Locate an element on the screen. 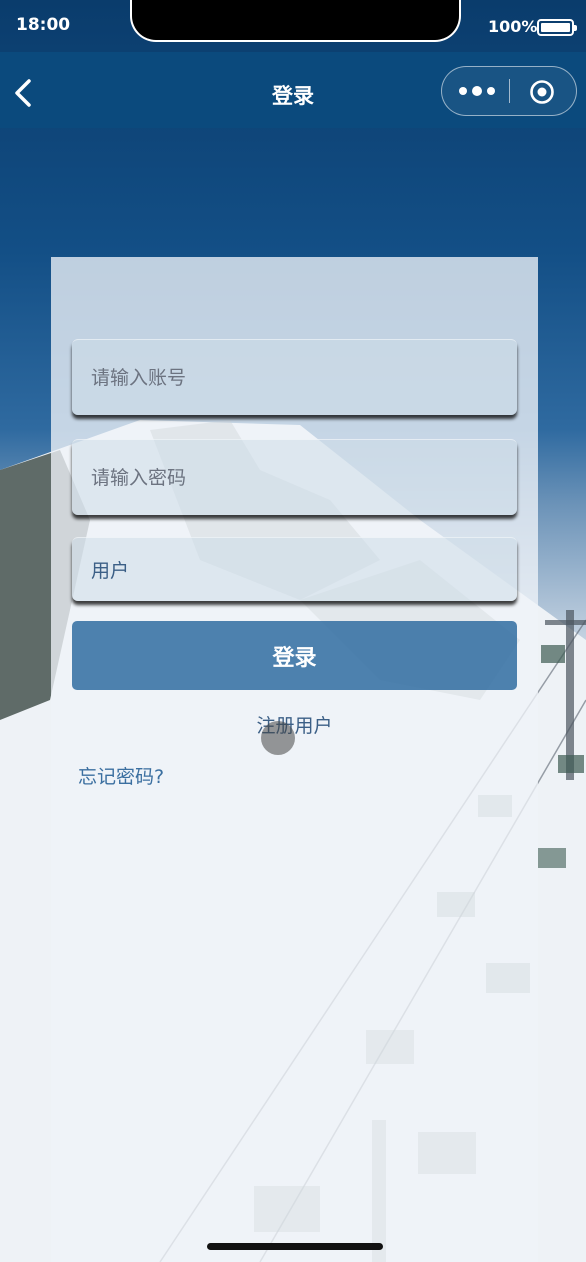  close-mini-program-icon is located at coordinates (542, 92).